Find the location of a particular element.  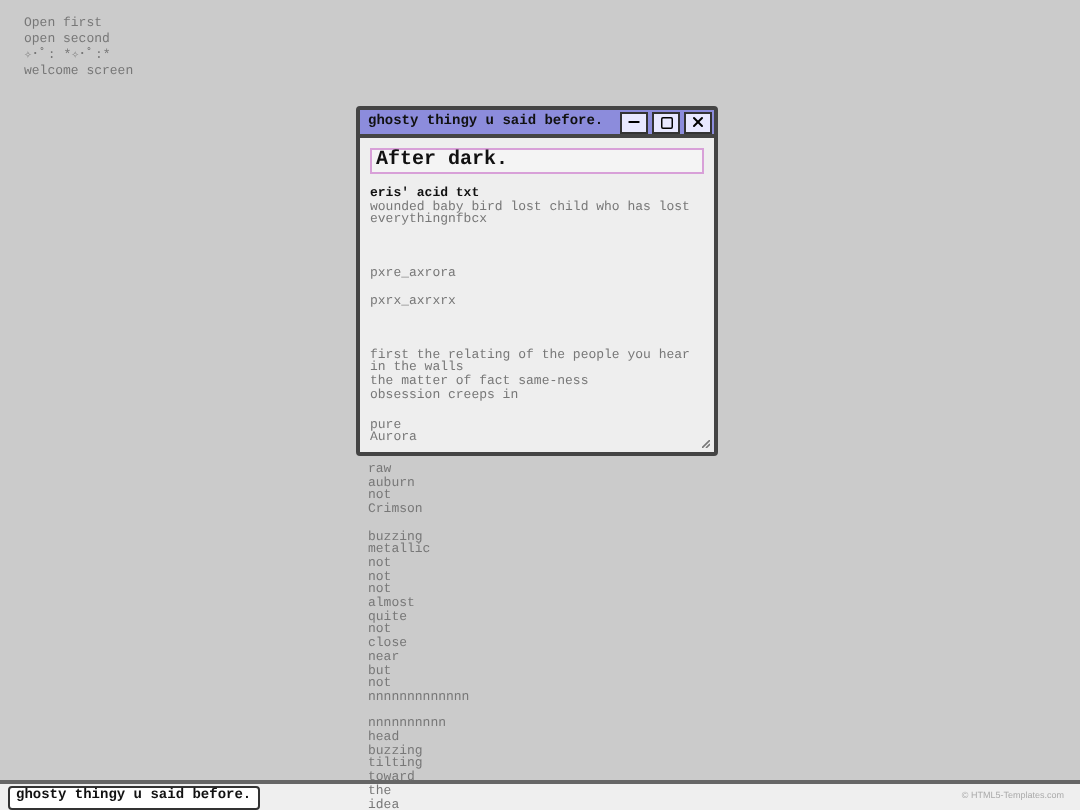

heading-field: After dark. is located at coordinates (537, 161).